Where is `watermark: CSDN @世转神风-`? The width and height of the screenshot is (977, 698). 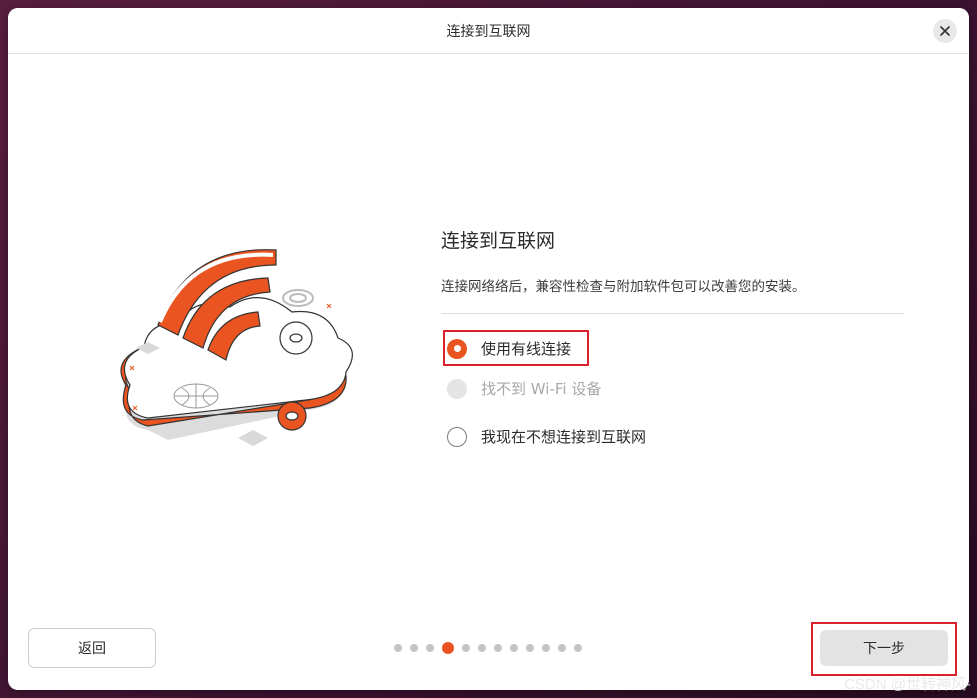
watermark: CSDN @世转神风- is located at coordinates (907, 684).